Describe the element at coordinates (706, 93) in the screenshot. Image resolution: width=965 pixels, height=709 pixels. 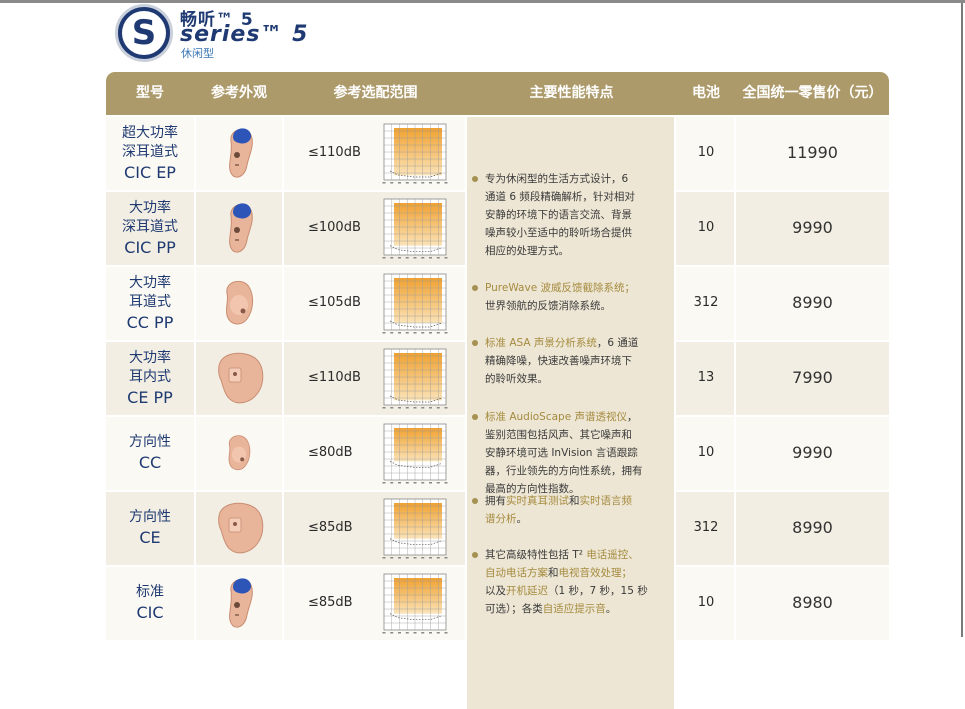
I see `header-battery: 电池` at that location.